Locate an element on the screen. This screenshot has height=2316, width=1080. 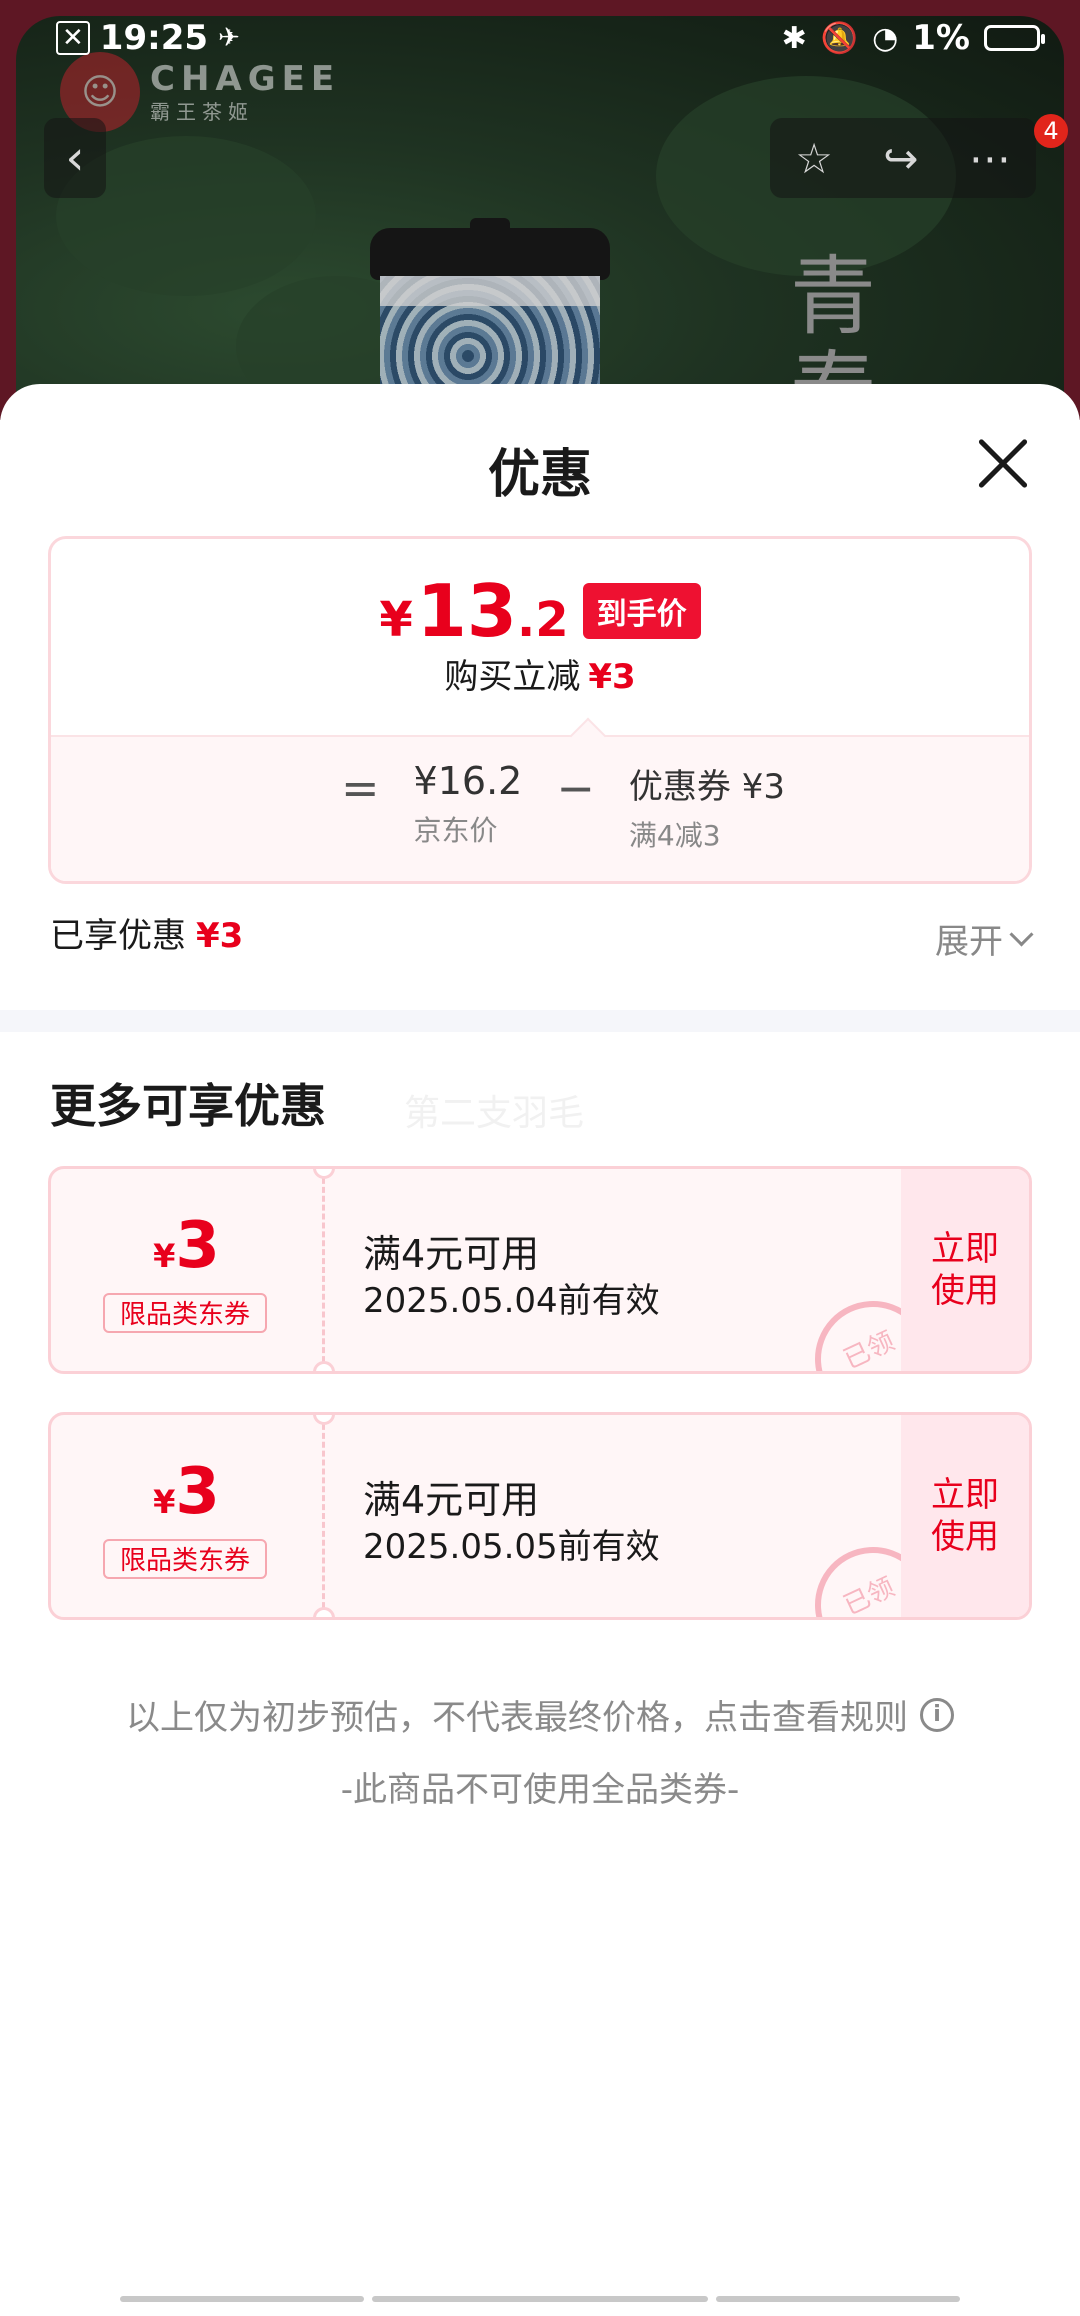
status-bar: ✕ 19:25 ✈ ✱ 🔕 ◔ 1% is located at coordinates (540, 40).